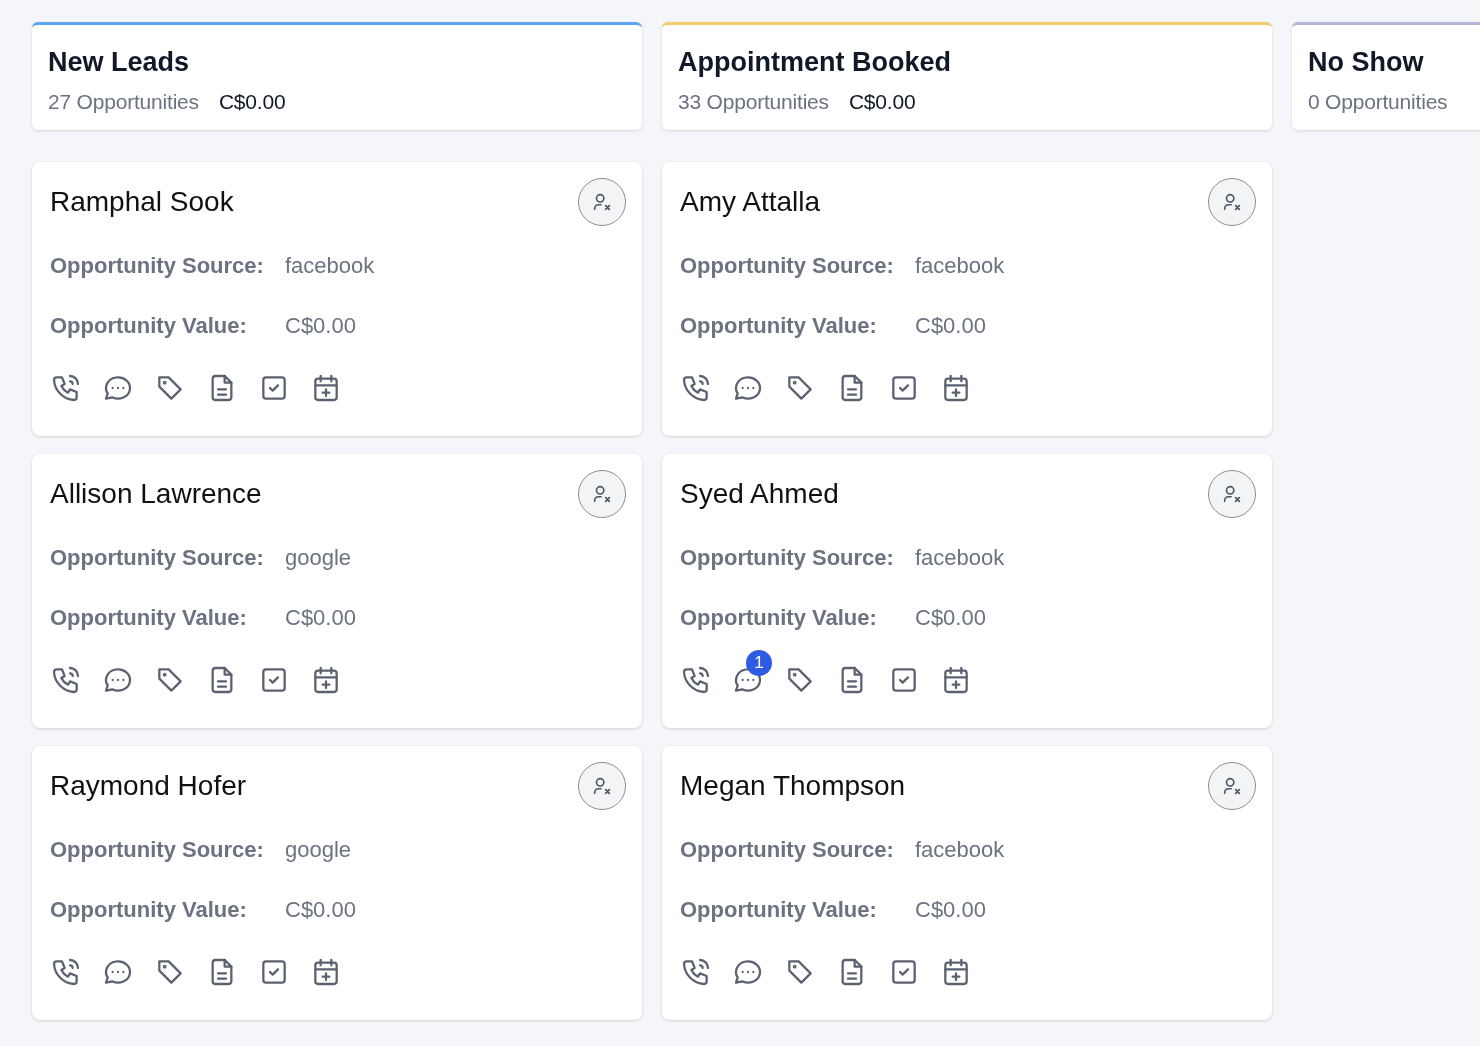 The image size is (1480, 1046). Describe the element at coordinates (123, 102) in the screenshot. I see `opportunity-count: 27 Opportunities` at that location.